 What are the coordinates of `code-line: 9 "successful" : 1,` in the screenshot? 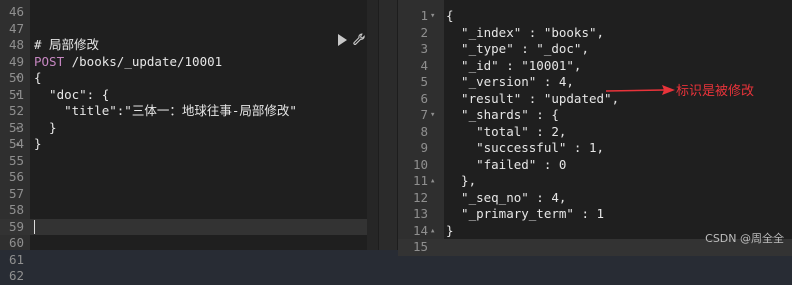 It's located at (595, 148).